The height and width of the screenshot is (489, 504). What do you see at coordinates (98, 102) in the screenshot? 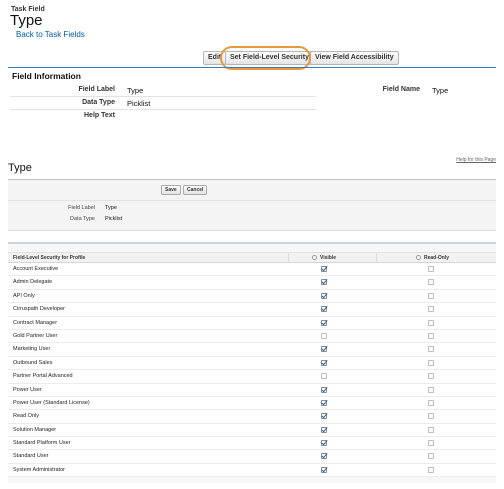
I see `data-type-label: Data Type` at bounding box center [98, 102].